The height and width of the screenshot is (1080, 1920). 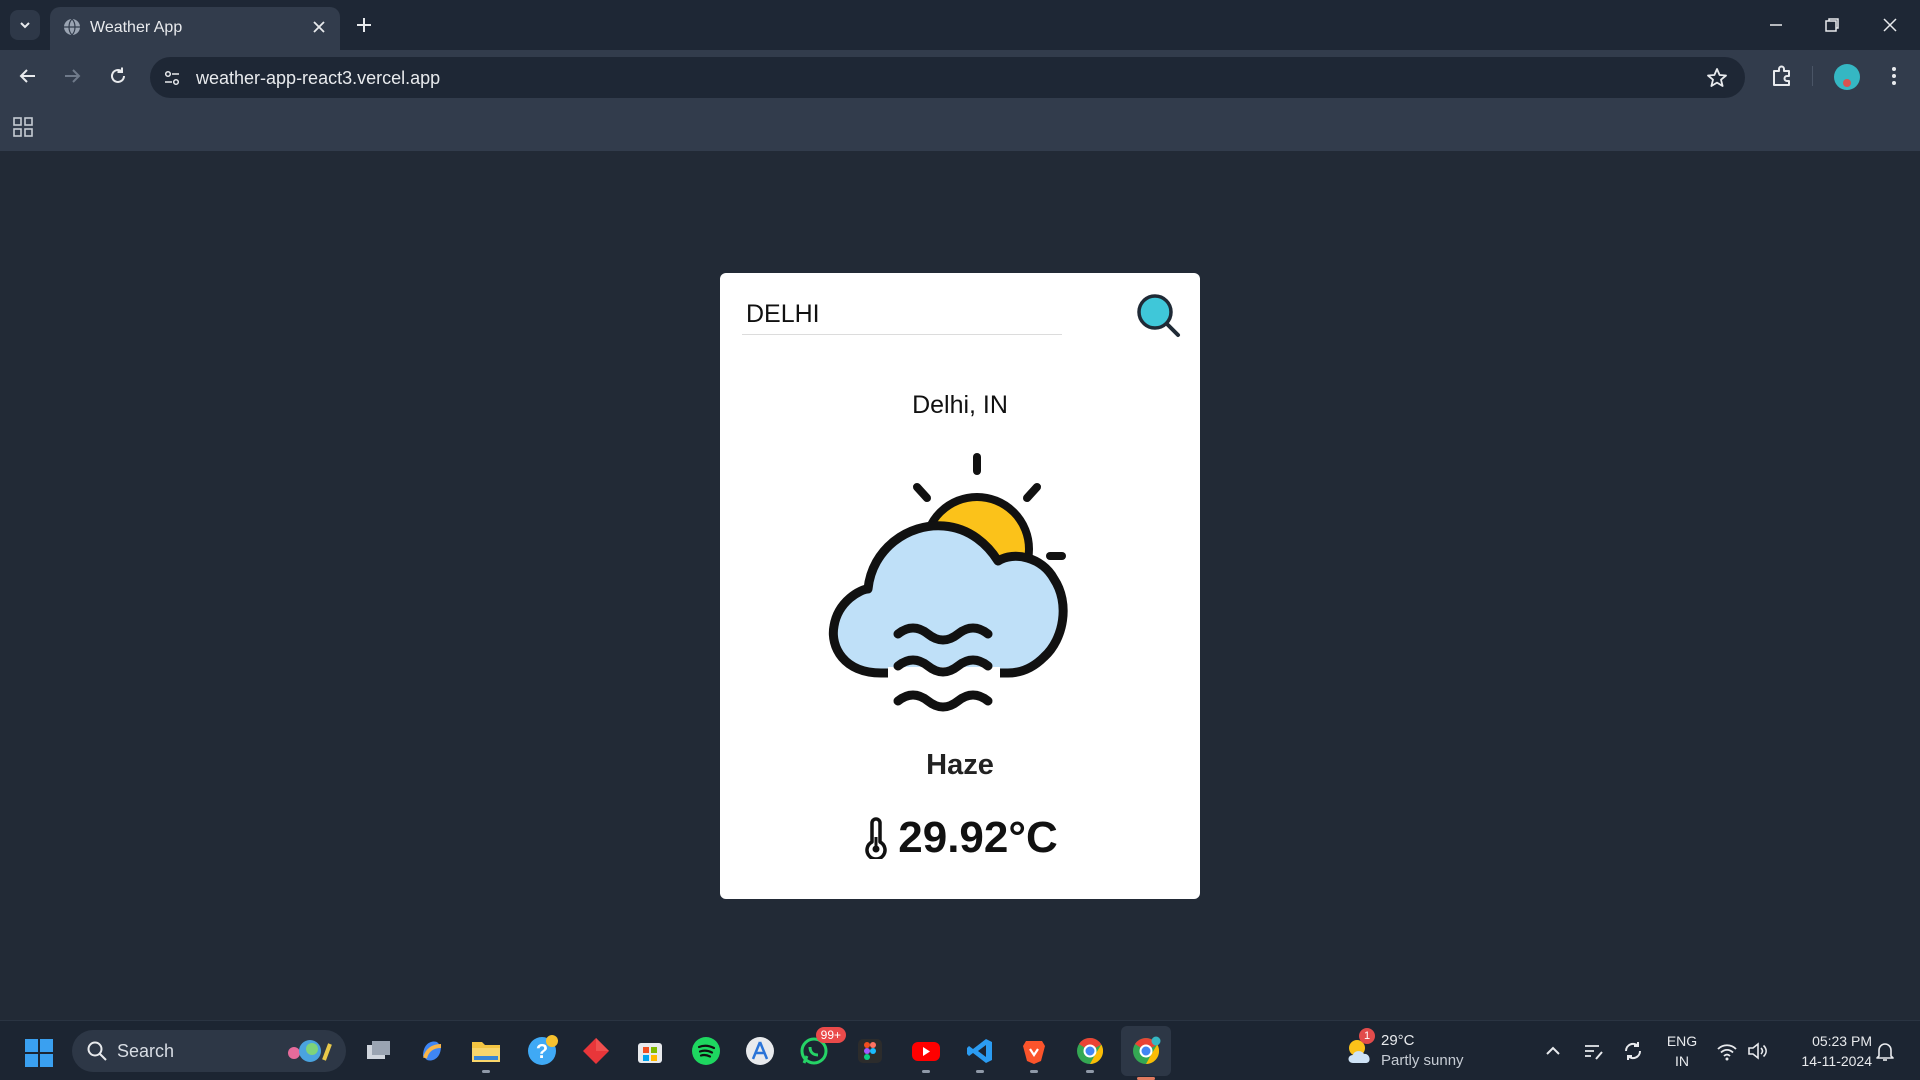 I want to click on temperature-value: 29.92°C, so click(x=978, y=837).